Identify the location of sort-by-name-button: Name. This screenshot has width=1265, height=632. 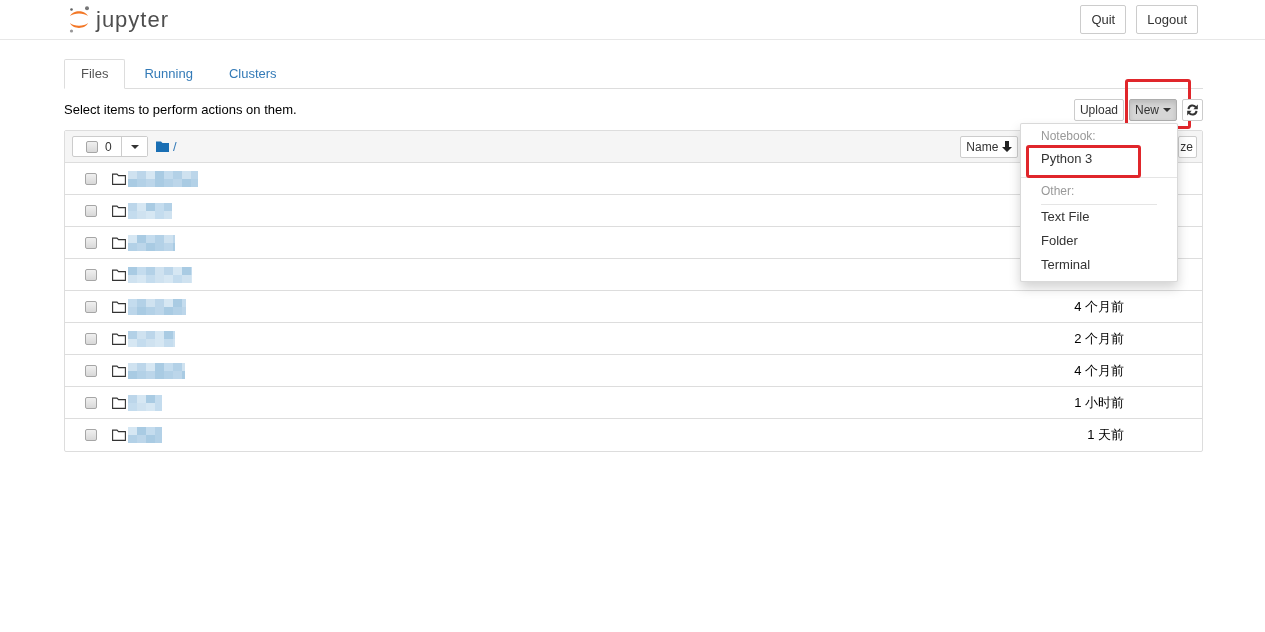
(989, 146).